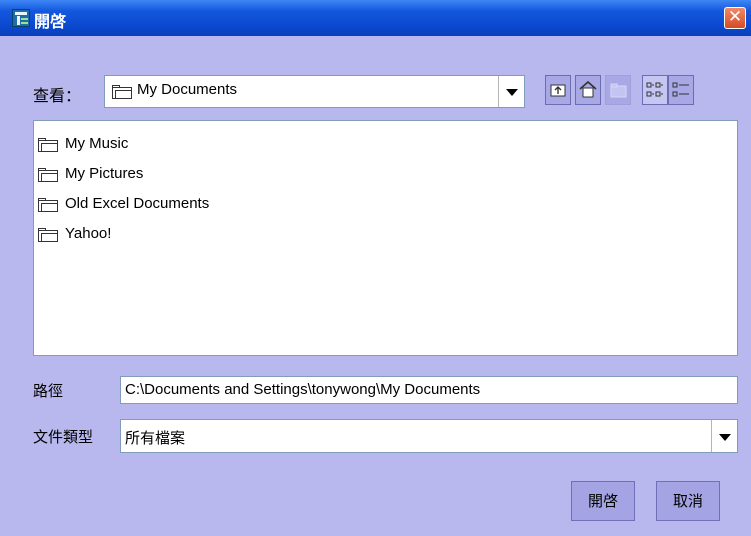 This screenshot has width=751, height=536. I want to click on title-bar: 開啓 ✕, so click(375, 18).